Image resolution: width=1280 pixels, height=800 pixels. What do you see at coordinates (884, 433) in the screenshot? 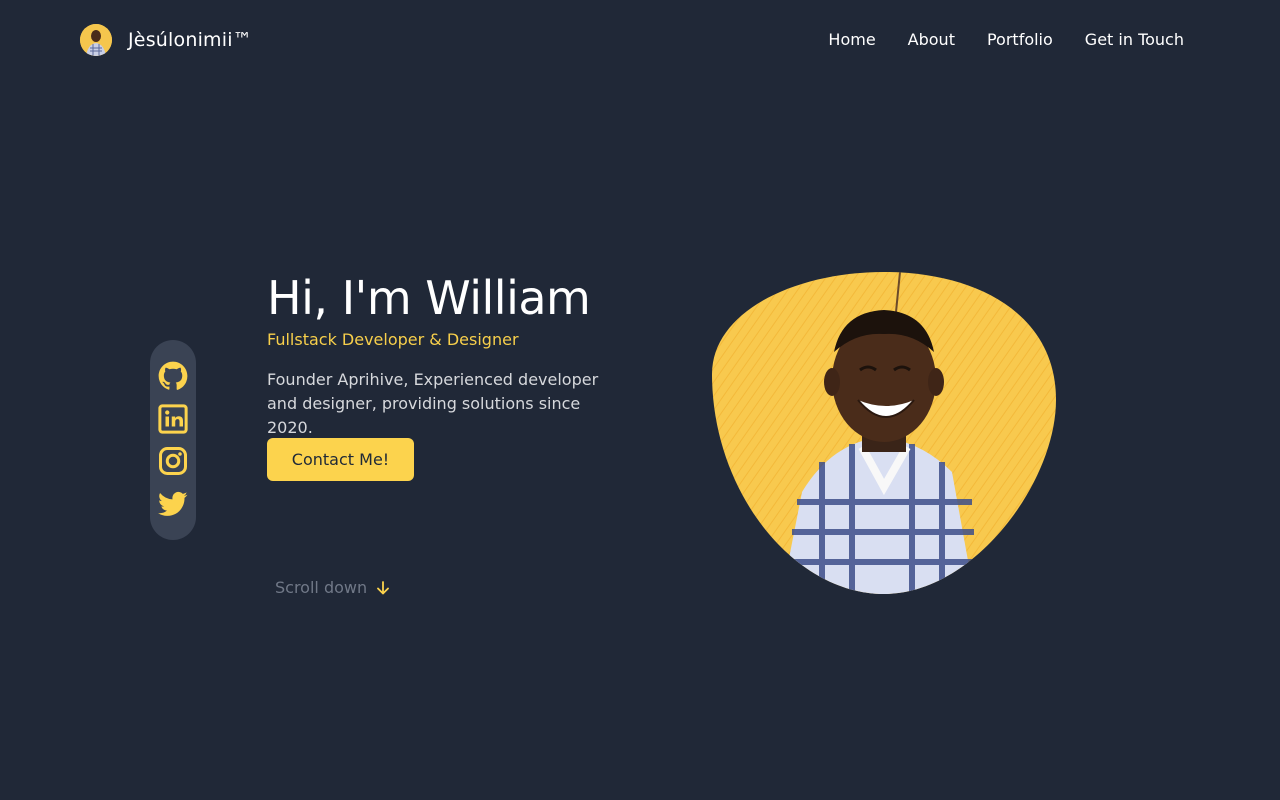
I see `hero-portrait` at bounding box center [884, 433].